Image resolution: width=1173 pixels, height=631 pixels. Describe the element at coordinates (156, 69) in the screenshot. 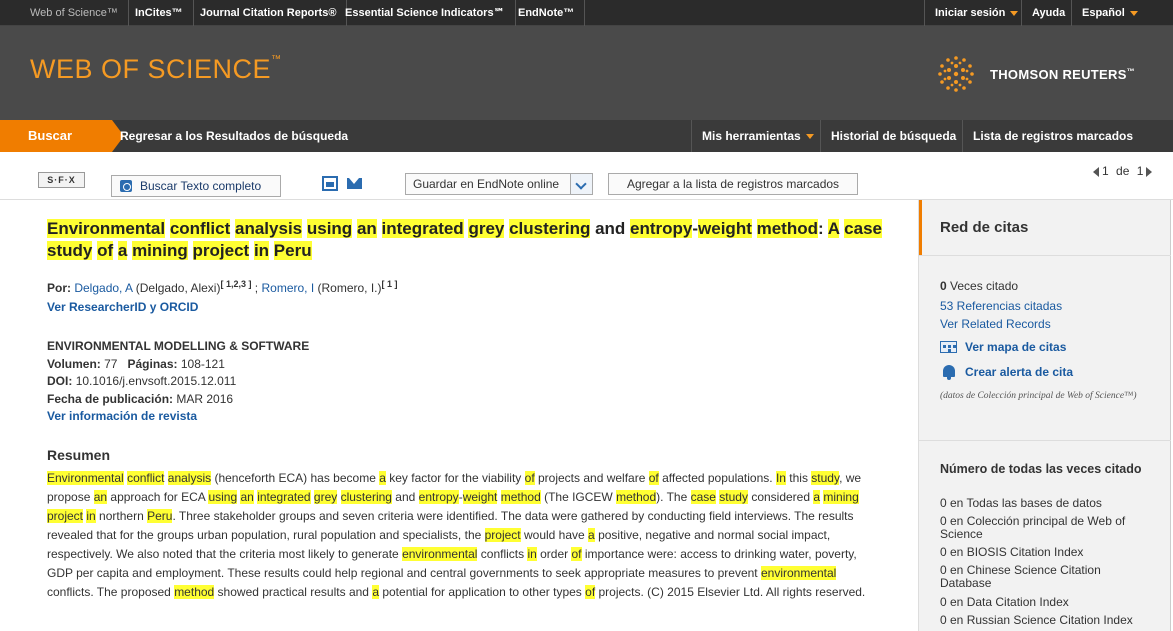

I see `wos-logo: WEB OF SCIENCE™` at that location.